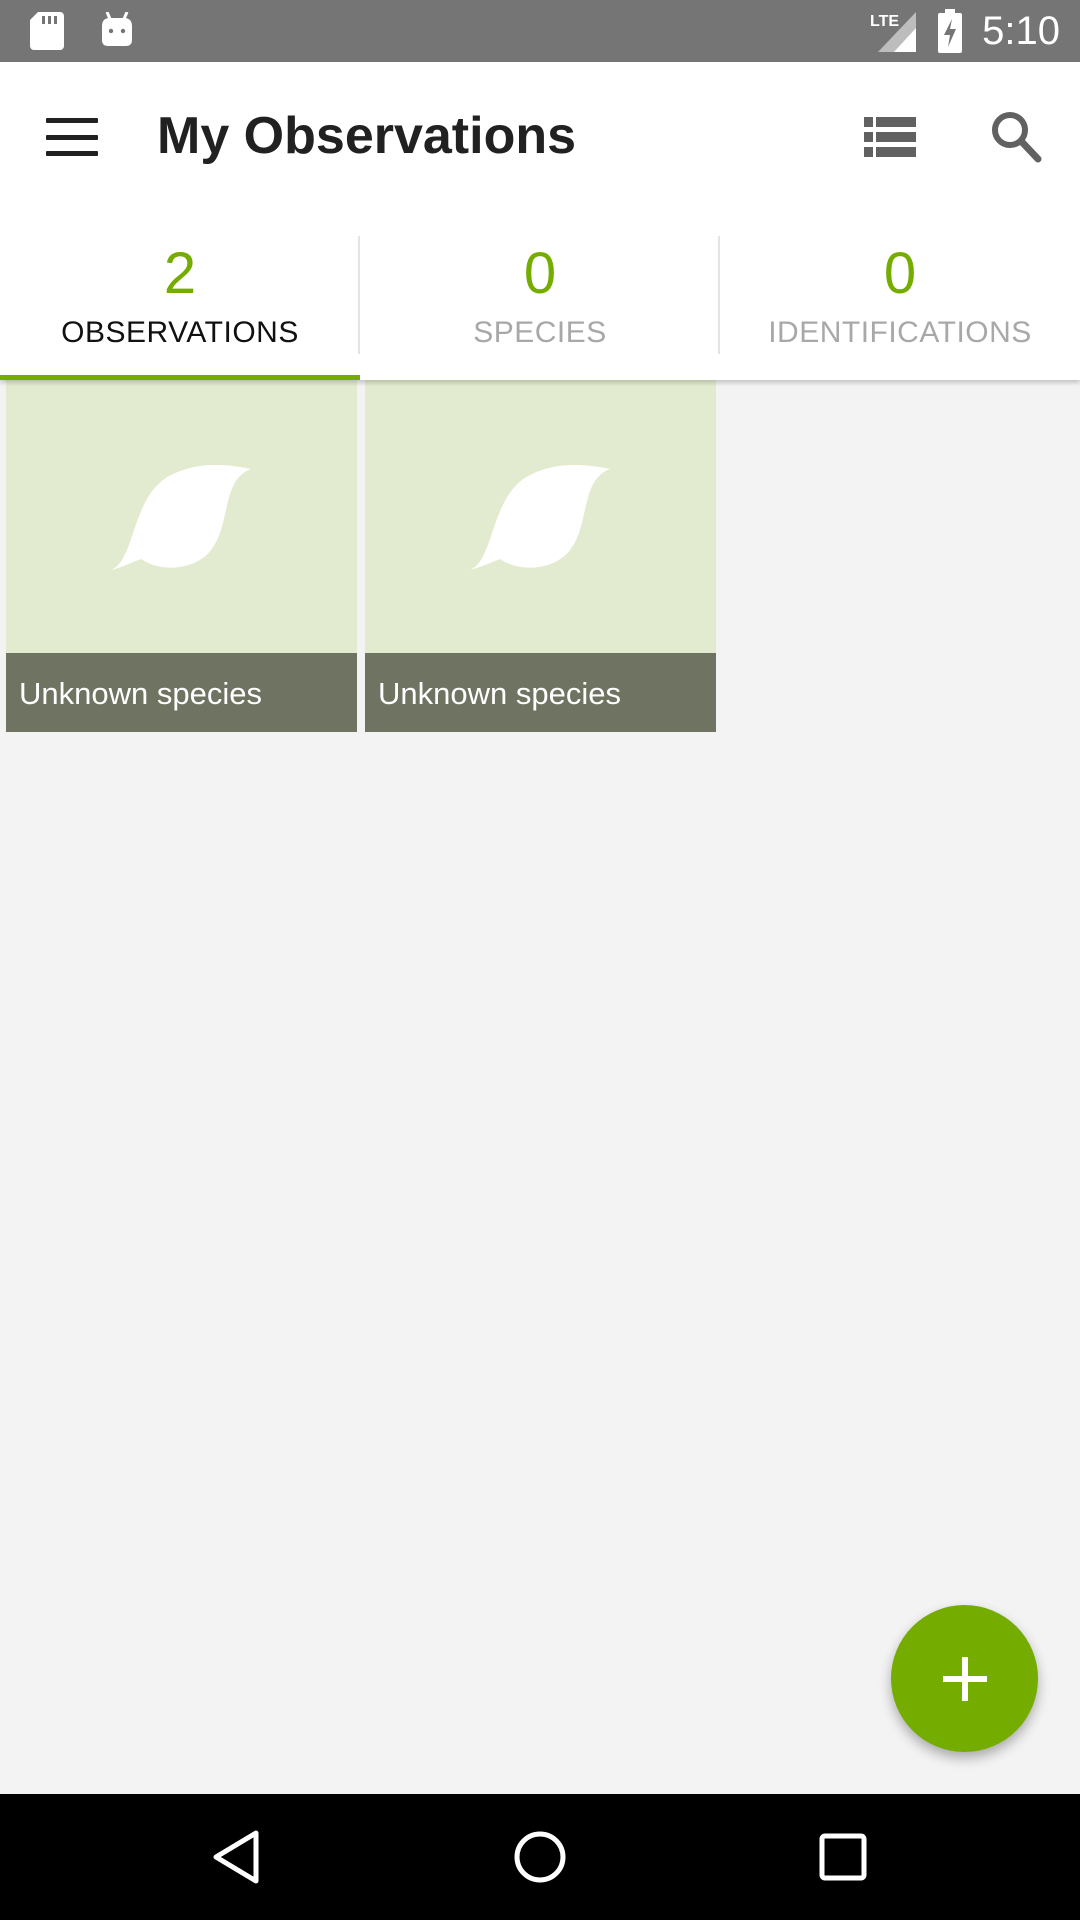  I want to click on tab-observations: 2 OBSERVATIONS, so click(180, 296).